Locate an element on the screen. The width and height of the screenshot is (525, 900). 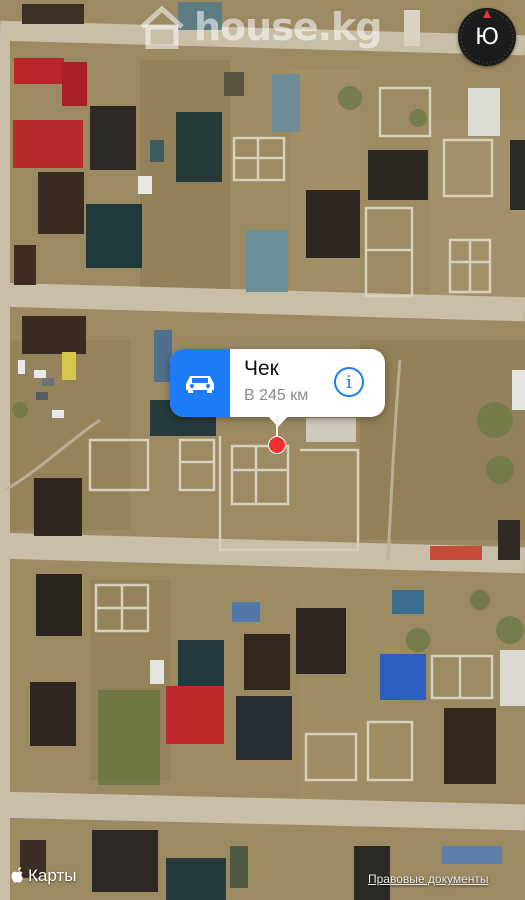
location-callout: Чек В 245 км i is located at coordinates (277, 388).